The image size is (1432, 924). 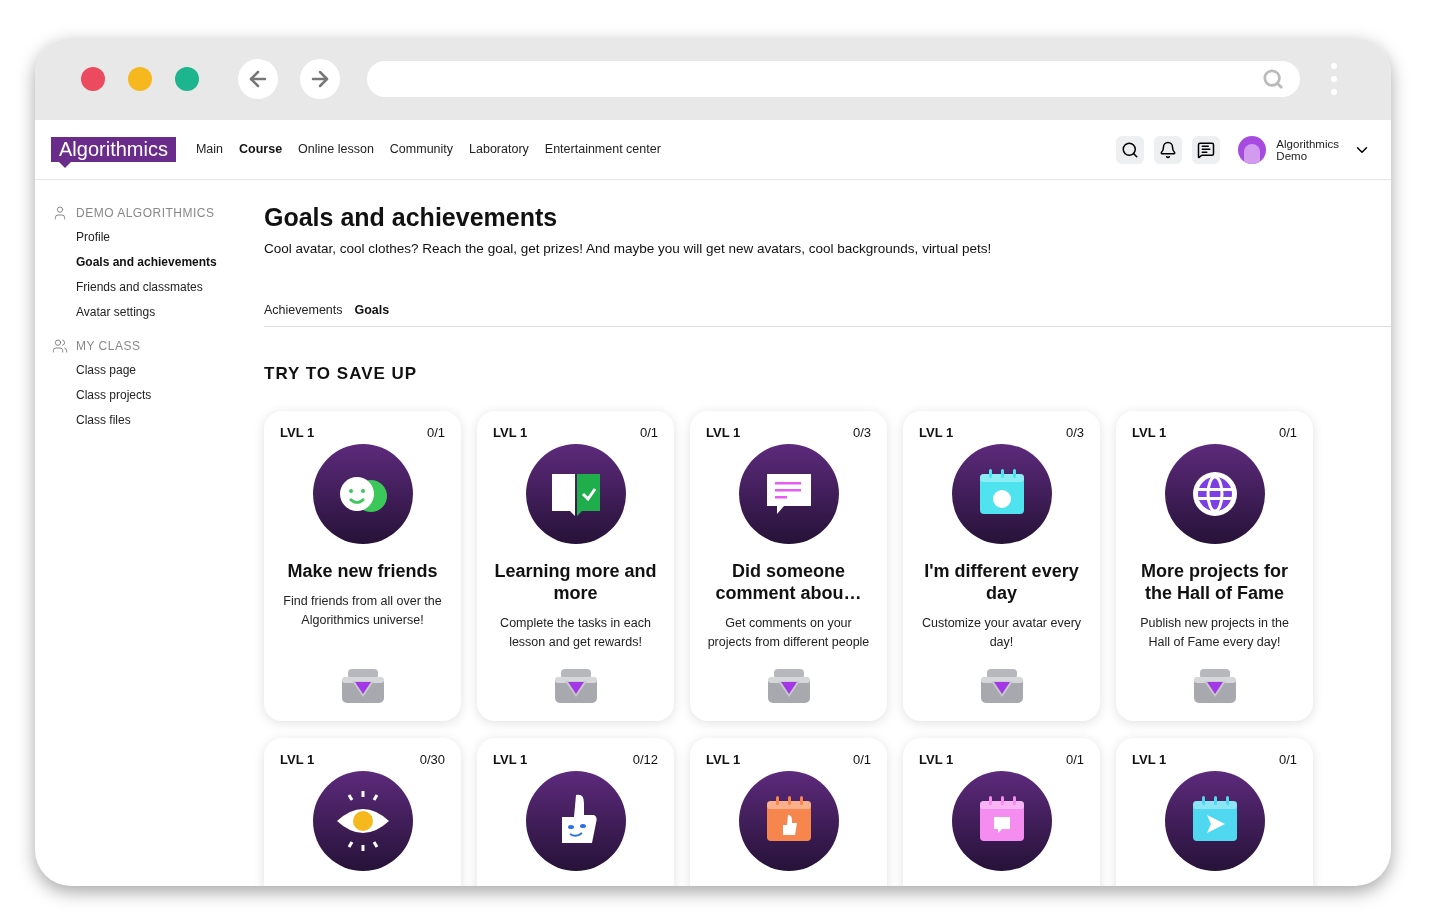 What do you see at coordinates (1307, 155) in the screenshot?
I see `user-name: Demo` at bounding box center [1307, 155].